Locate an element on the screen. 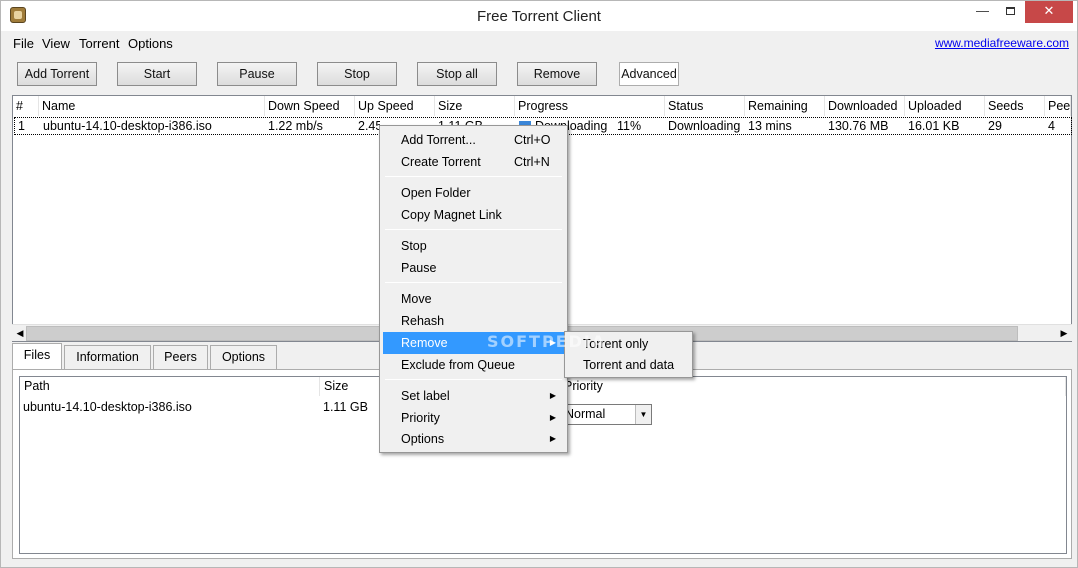 The image size is (1078, 568). tab-peers: Peers is located at coordinates (180, 357).